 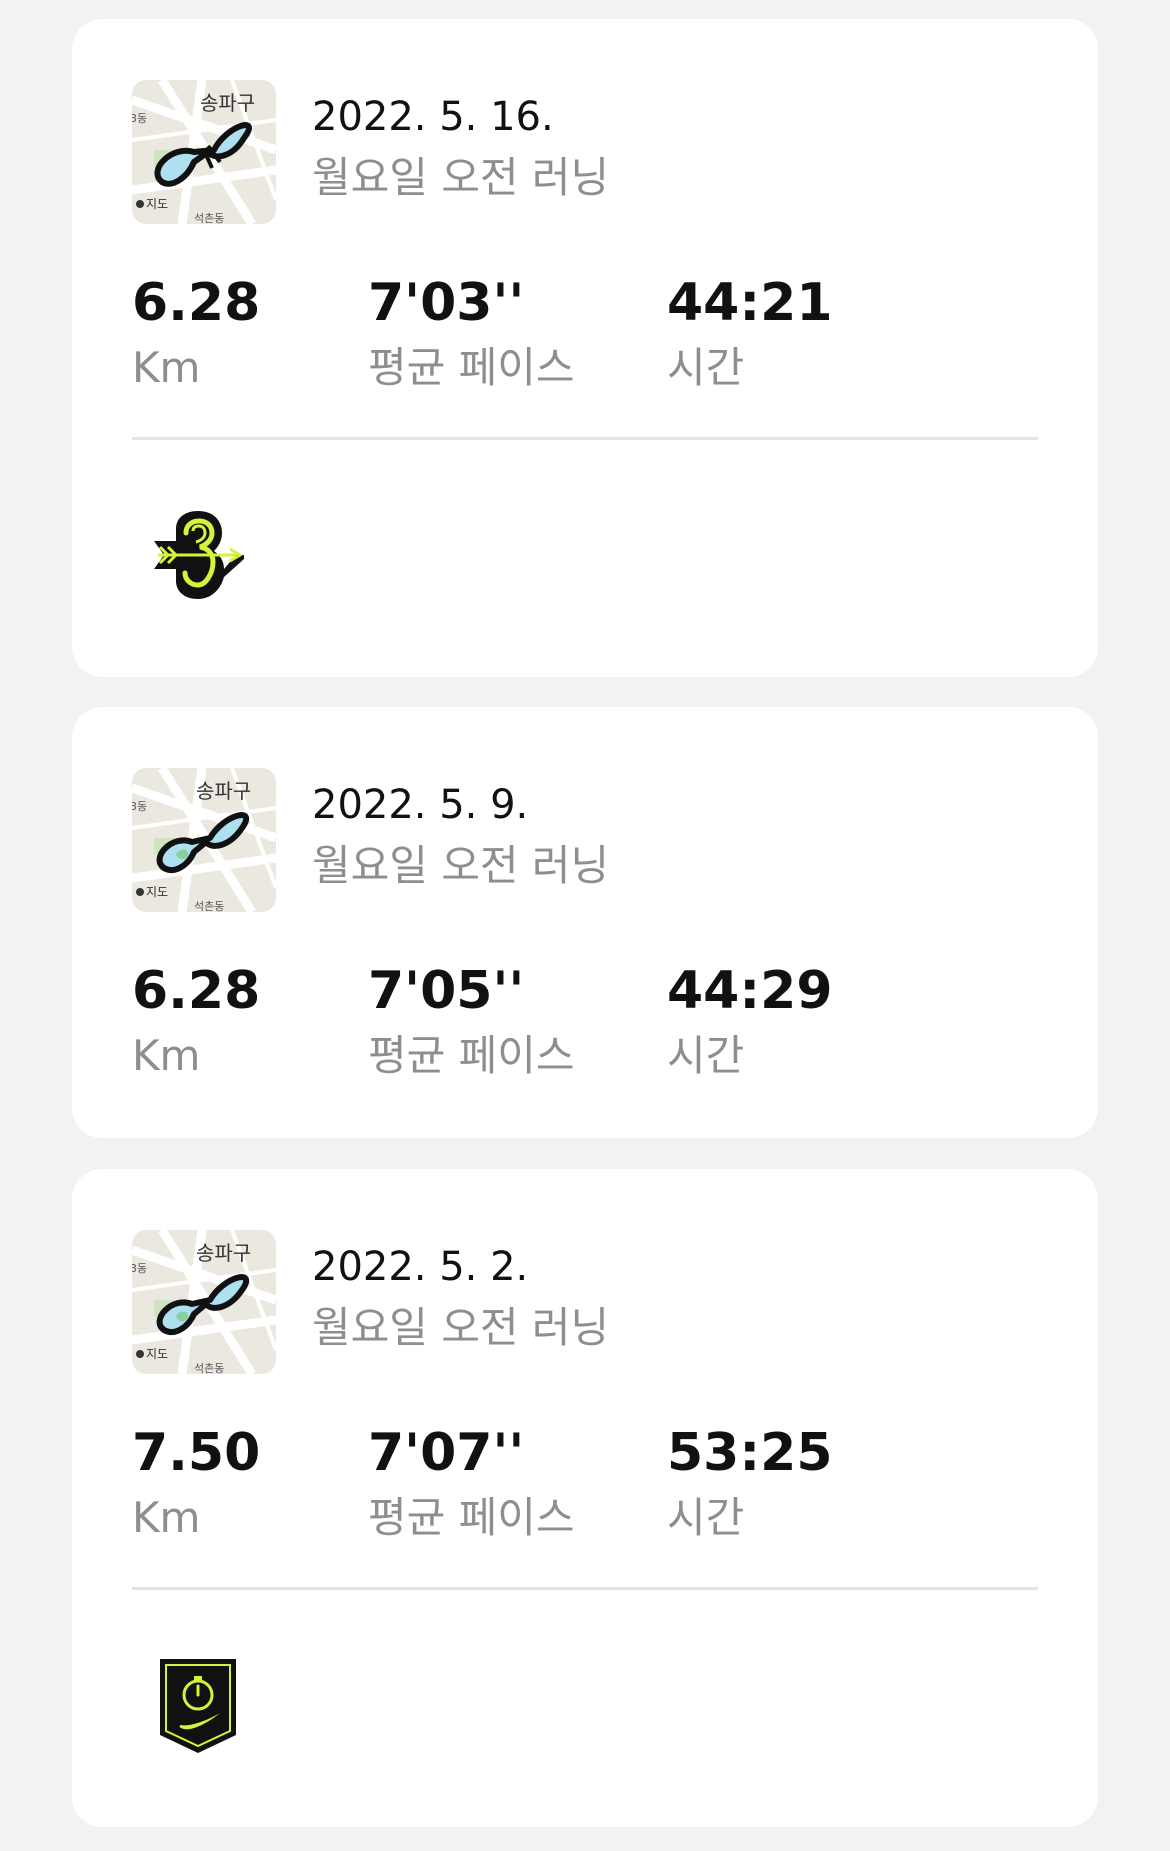 I want to click on duration-value: 44:21, so click(x=750, y=303).